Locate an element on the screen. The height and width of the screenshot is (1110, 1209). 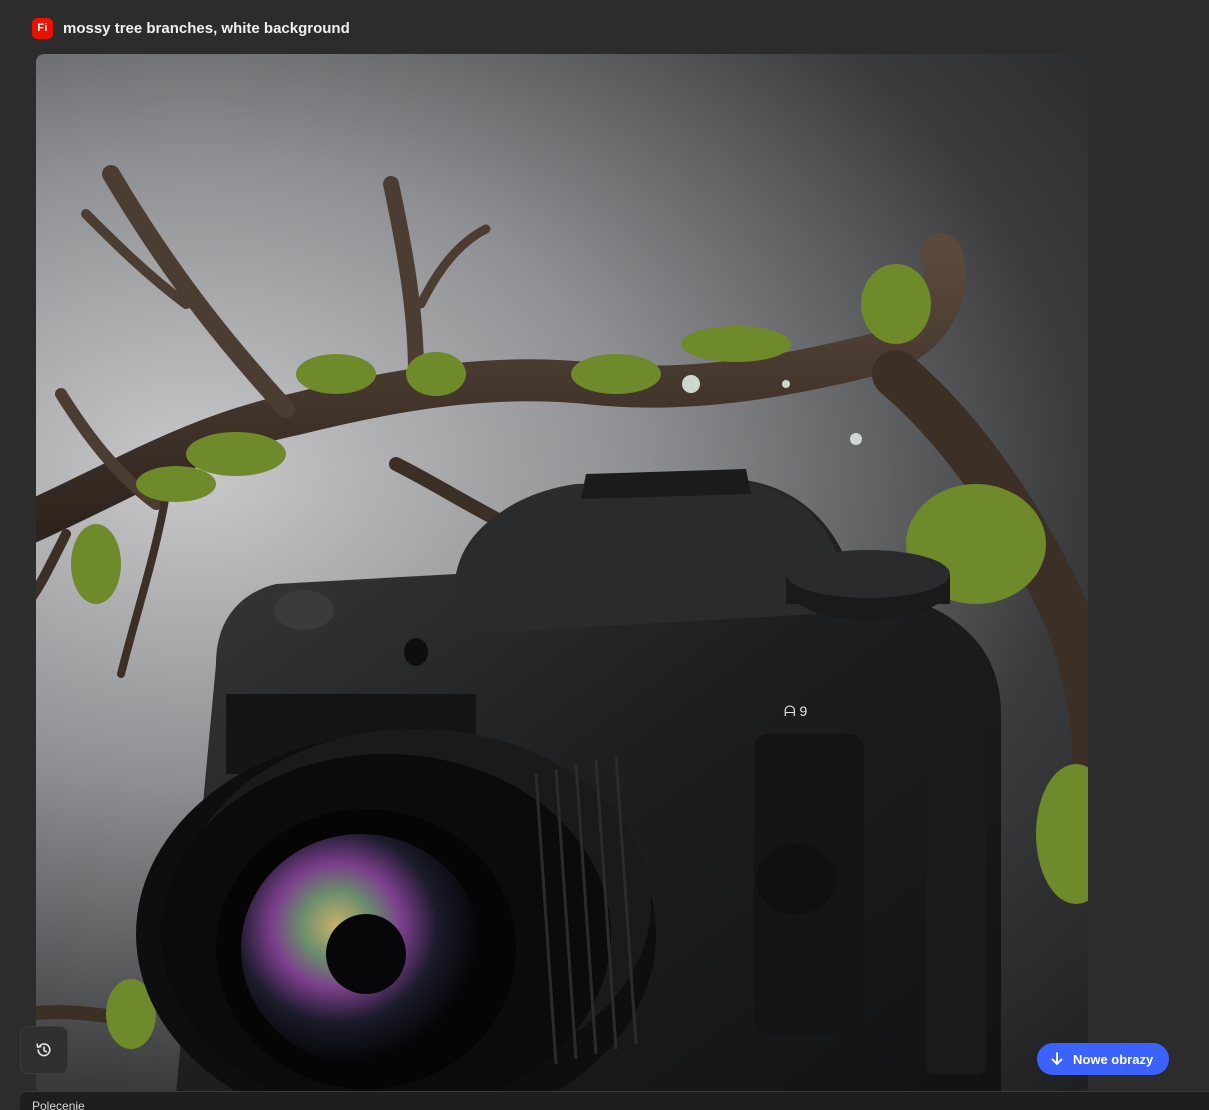
history-icon is located at coordinates (43, 1050).